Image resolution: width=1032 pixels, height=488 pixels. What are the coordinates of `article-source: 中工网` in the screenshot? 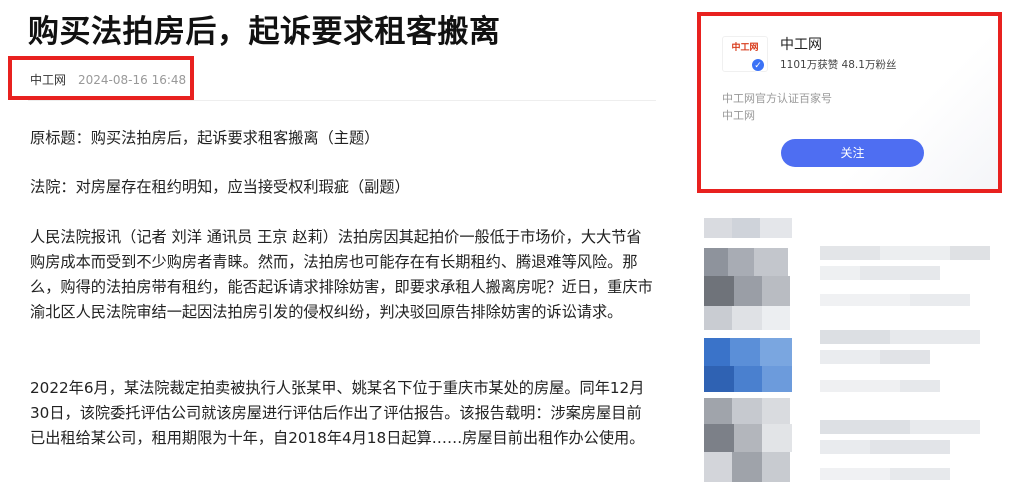 It's located at (48, 80).